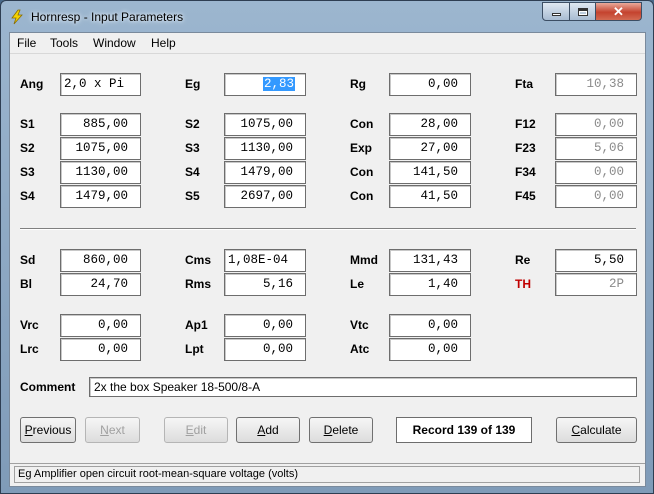 The image size is (654, 494). What do you see at coordinates (596, 260) in the screenshot?
I see `re-field: 5,50` at bounding box center [596, 260].